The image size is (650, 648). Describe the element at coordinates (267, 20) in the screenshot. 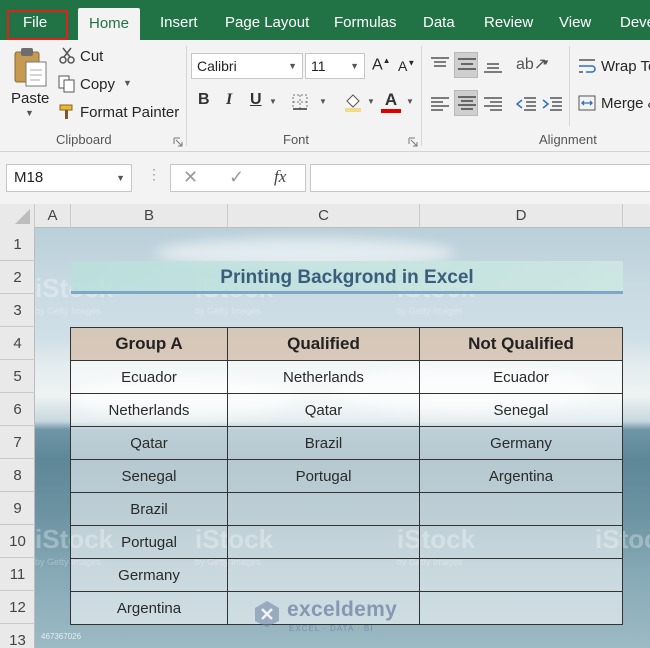

I see `tab-page-layout: Page Layout` at that location.